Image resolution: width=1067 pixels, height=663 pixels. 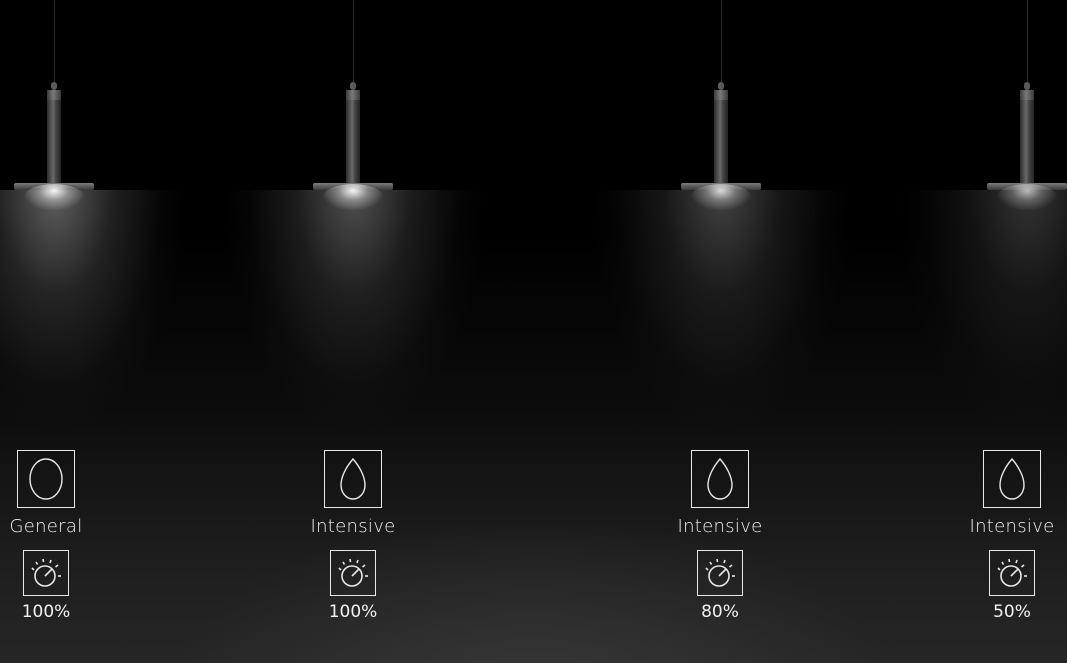 I want to click on oval-icon, so click(x=46, y=479).